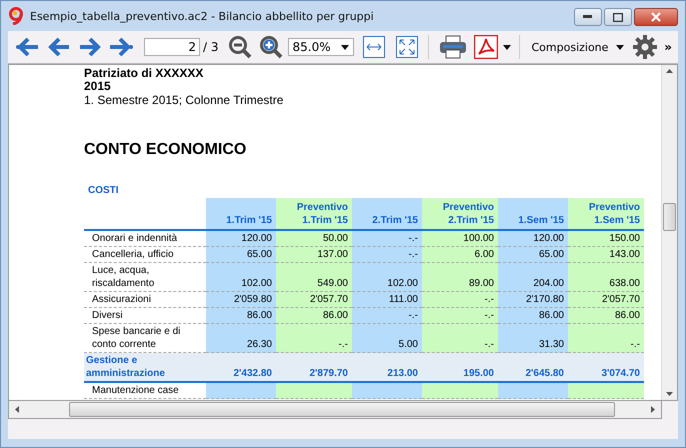  I want to click on vertical-scrollbar, so click(669, 232).